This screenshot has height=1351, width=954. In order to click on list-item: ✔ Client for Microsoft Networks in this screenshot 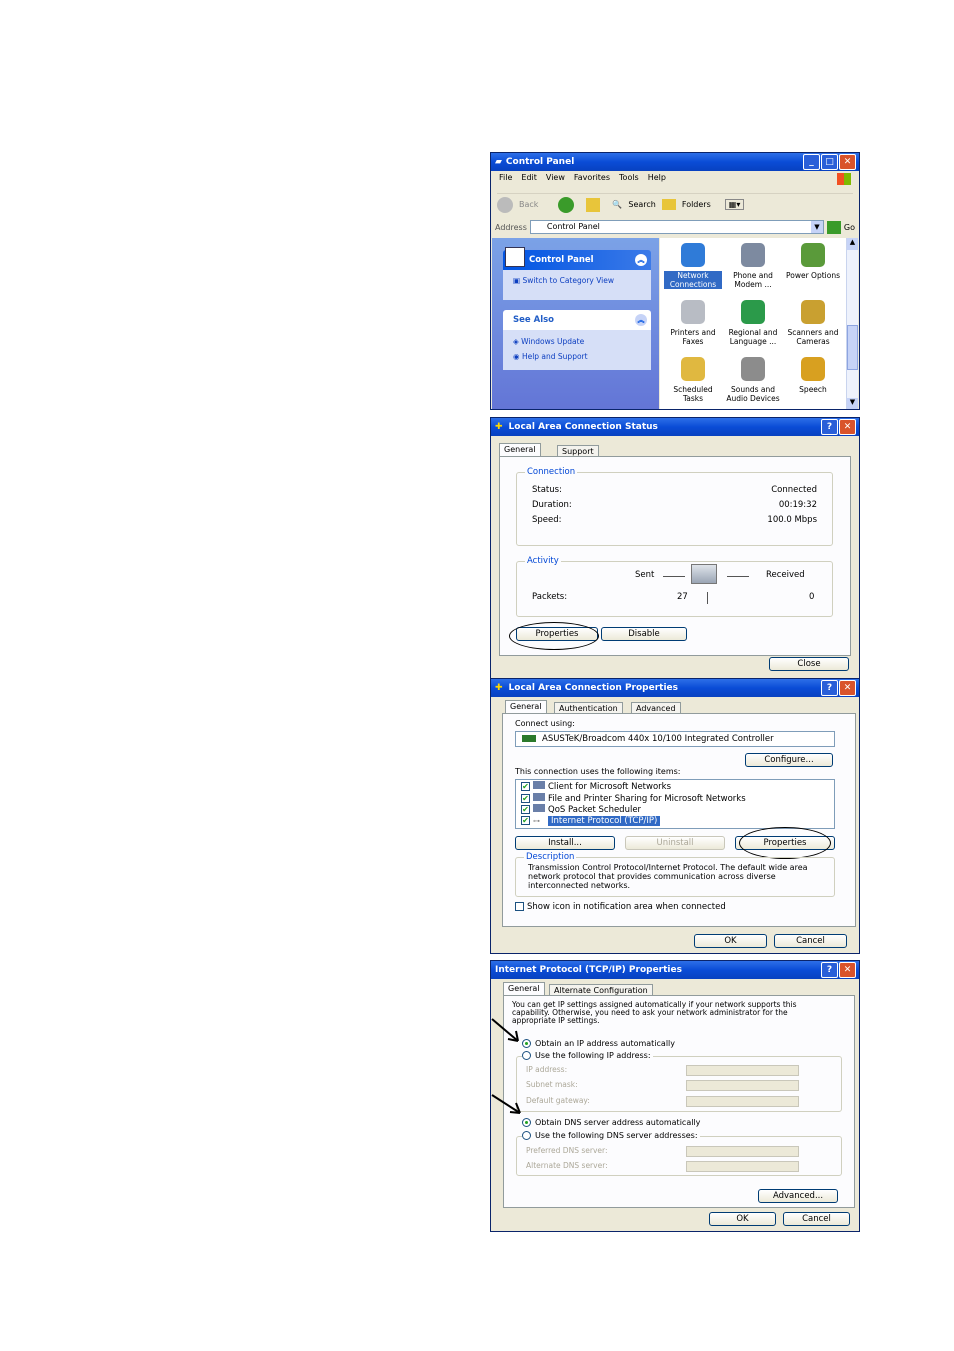, I will do `click(675, 787)`.